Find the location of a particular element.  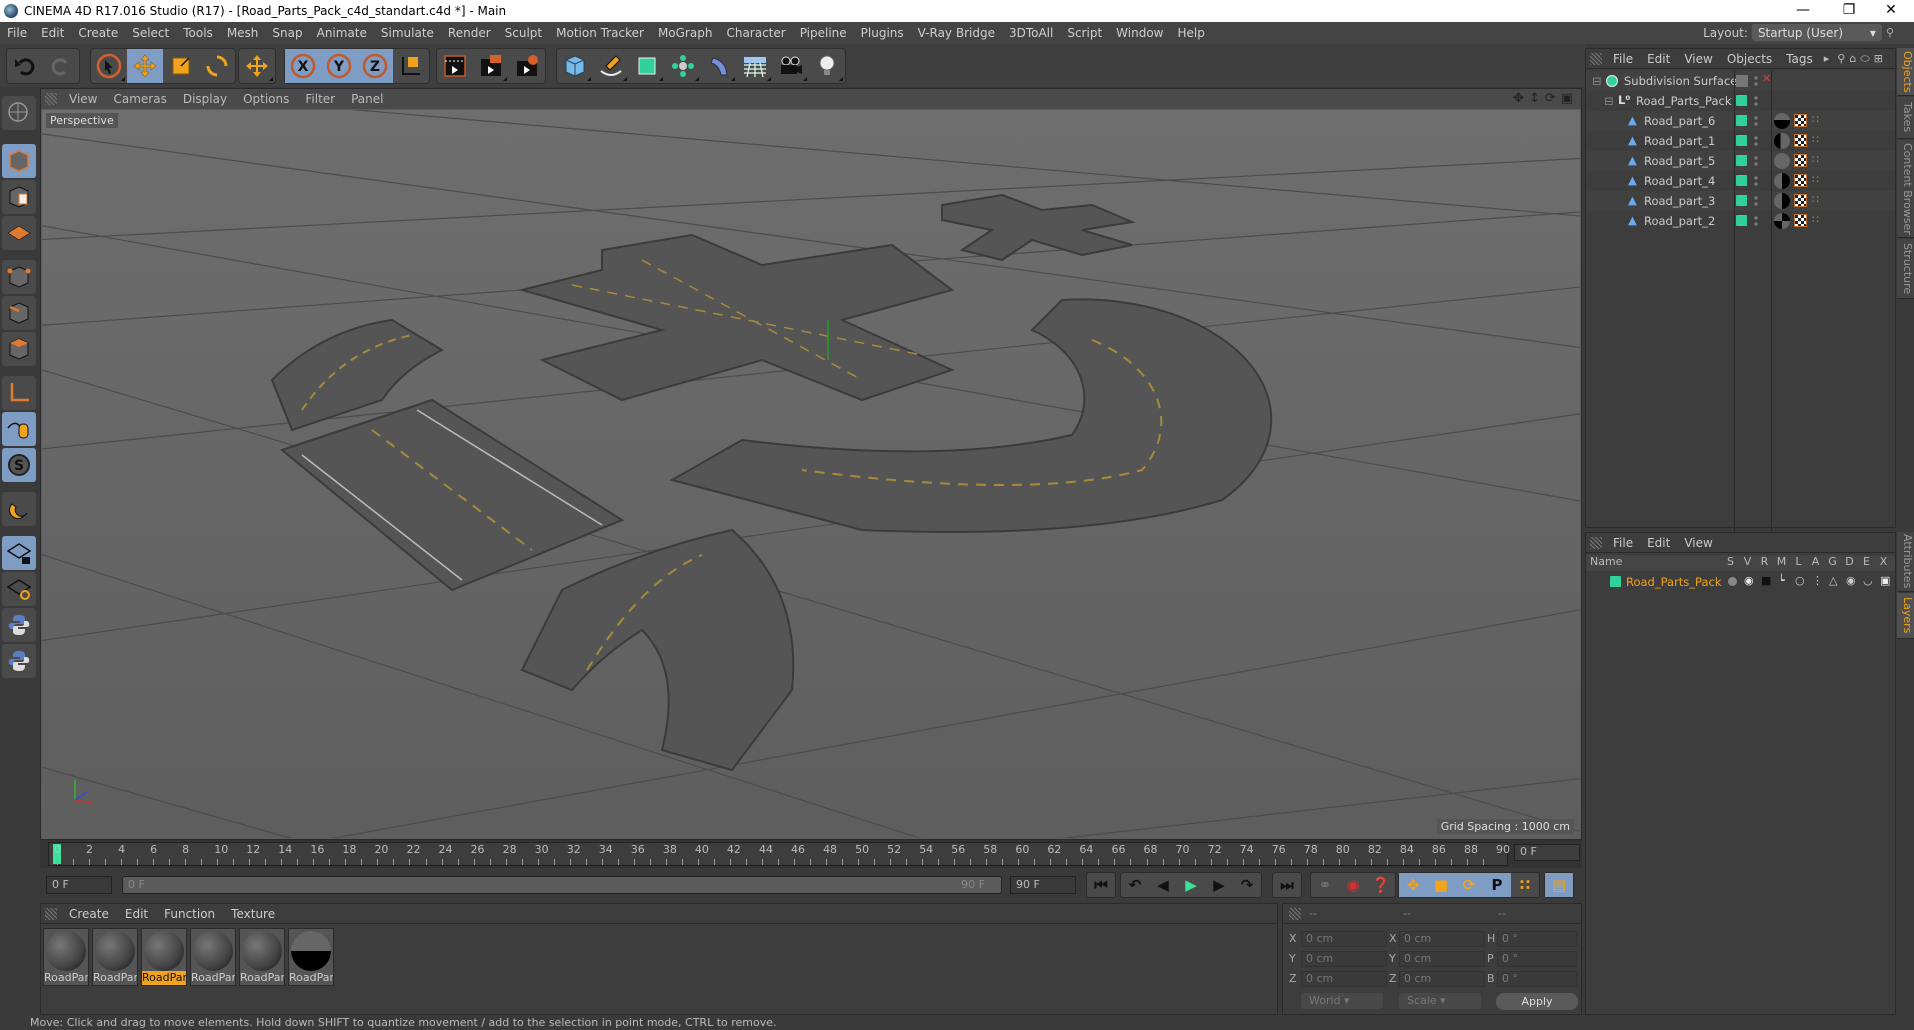

menu-3dtoall: 3DToAll is located at coordinates (1031, 33).